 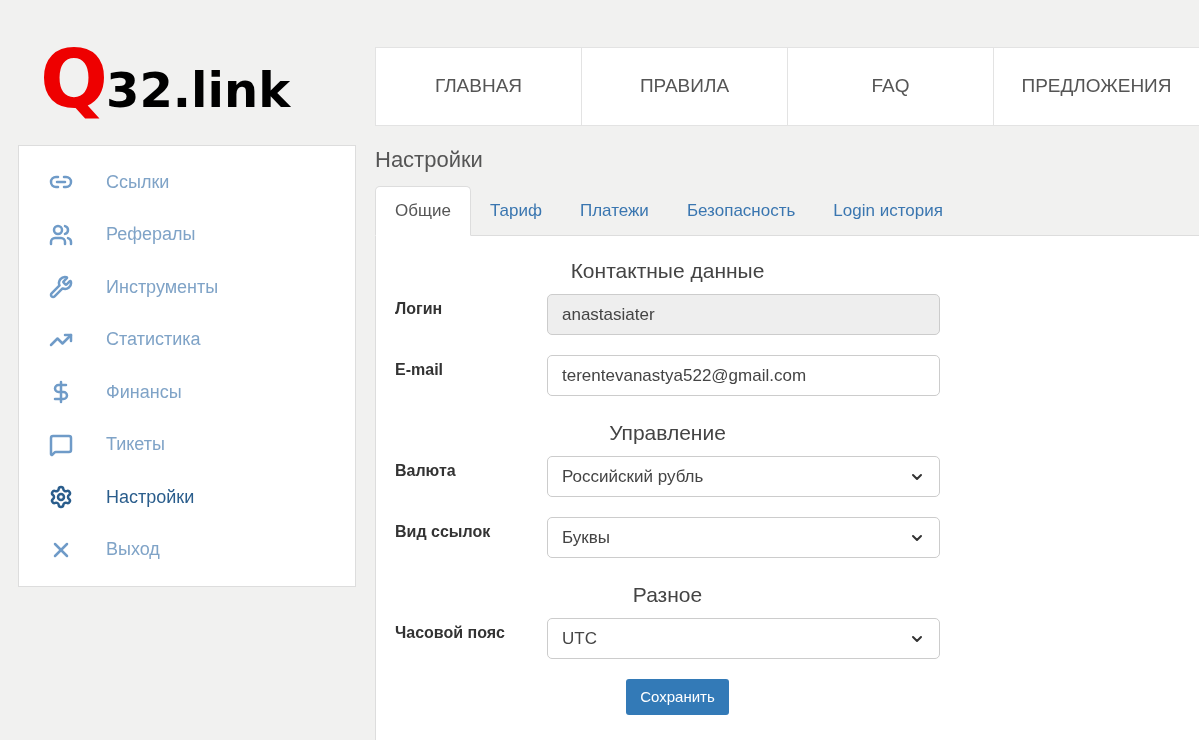 What do you see at coordinates (450, 633) in the screenshot?
I see `field-label: Часовой пояс` at bounding box center [450, 633].